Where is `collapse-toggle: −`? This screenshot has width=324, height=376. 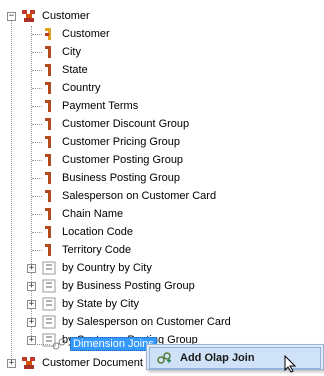 collapse-toggle: − is located at coordinates (11, 16).